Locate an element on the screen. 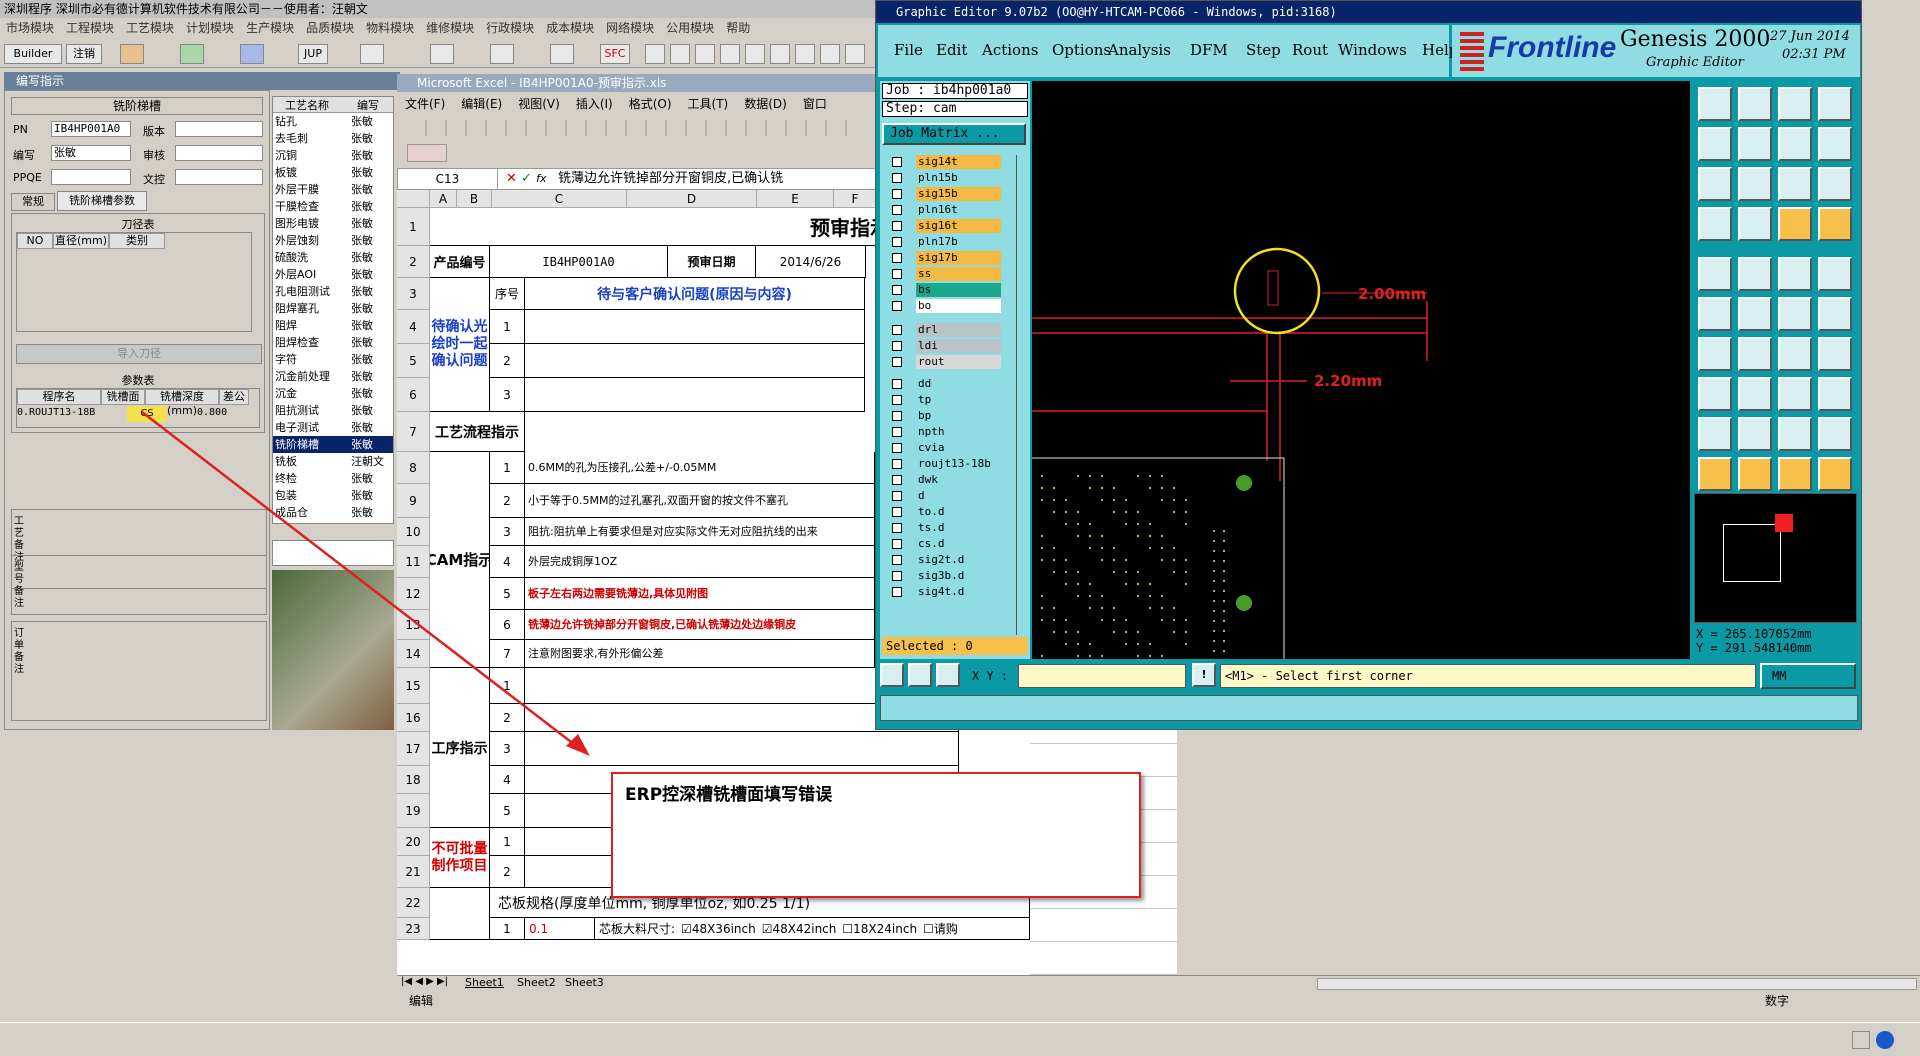 The height and width of the screenshot is (1056, 1920). taskbar is located at coordinates (960, 1039).